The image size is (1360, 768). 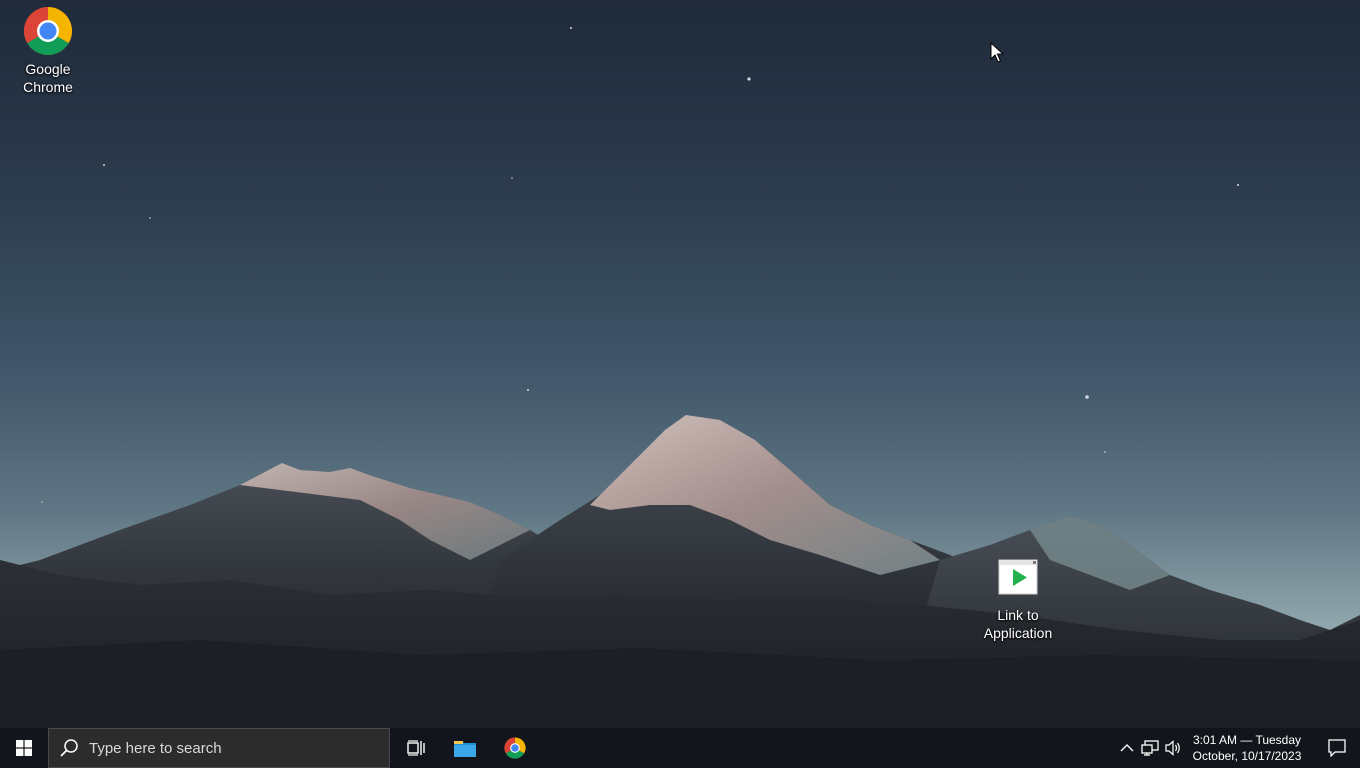 I want to click on network-icon, so click(x=1150, y=748).